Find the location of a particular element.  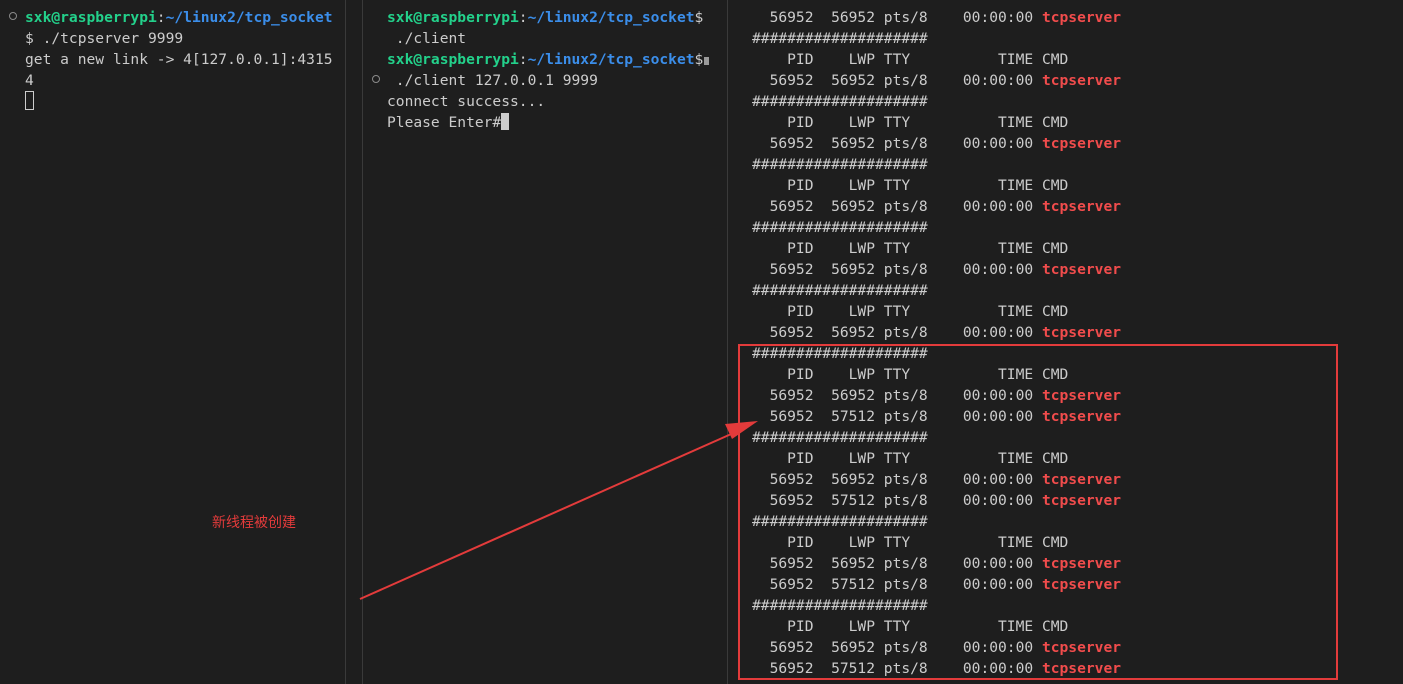

pane-divider is located at coordinates (345, 342).